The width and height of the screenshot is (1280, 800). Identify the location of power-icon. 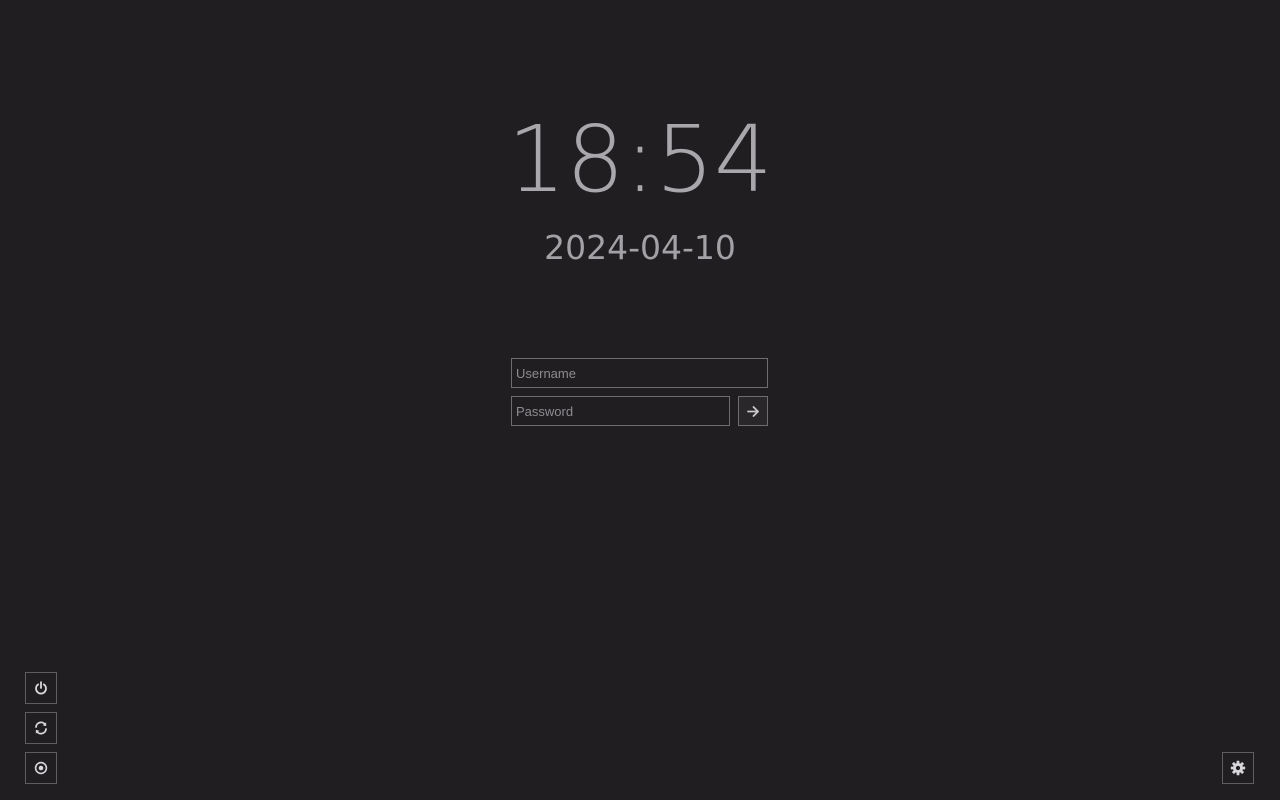
(41, 688).